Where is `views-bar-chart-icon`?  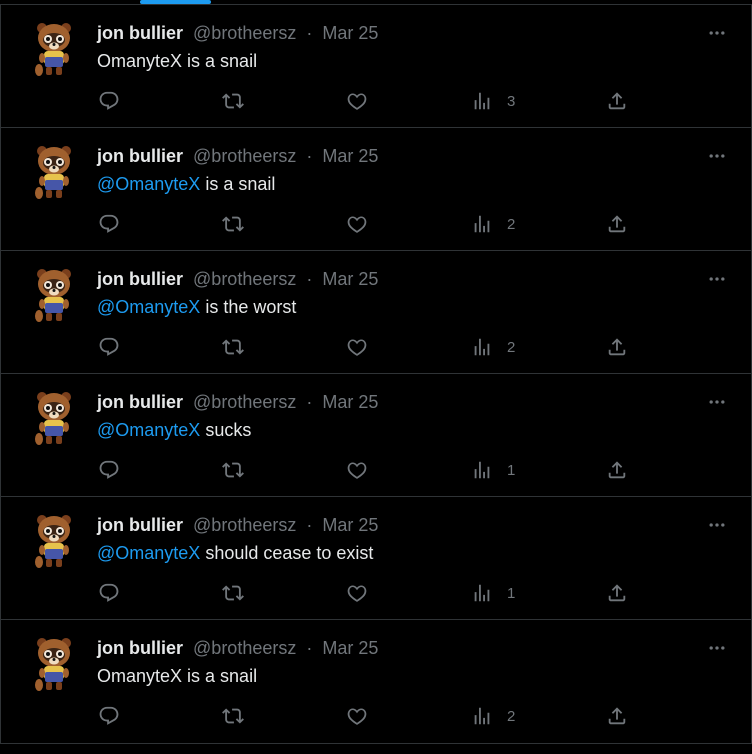 views-bar-chart-icon is located at coordinates (482, 716).